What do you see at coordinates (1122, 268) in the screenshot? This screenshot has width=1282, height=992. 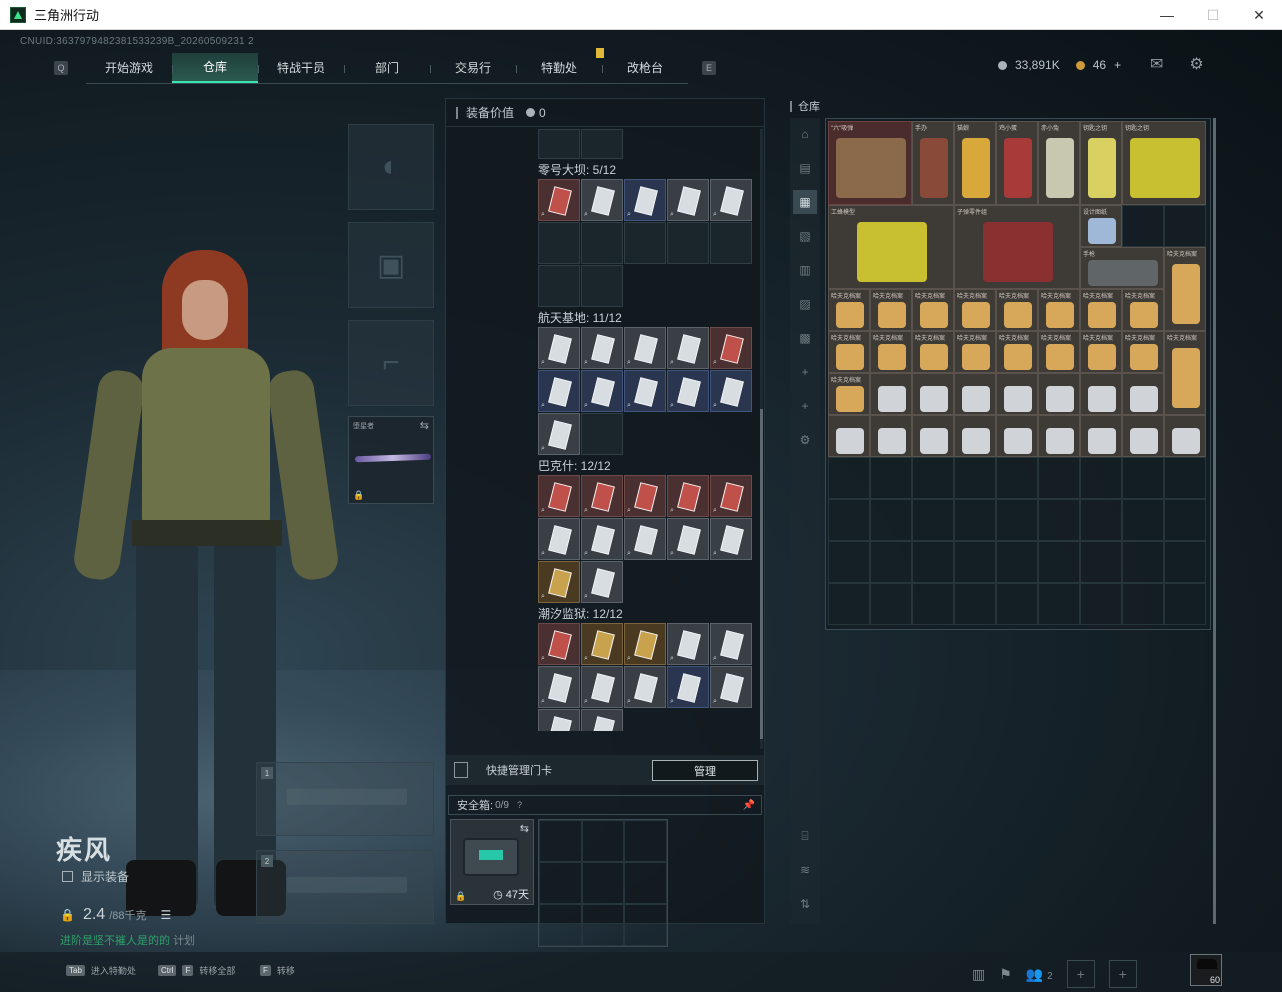 I see `storage-item: 手枪` at bounding box center [1122, 268].